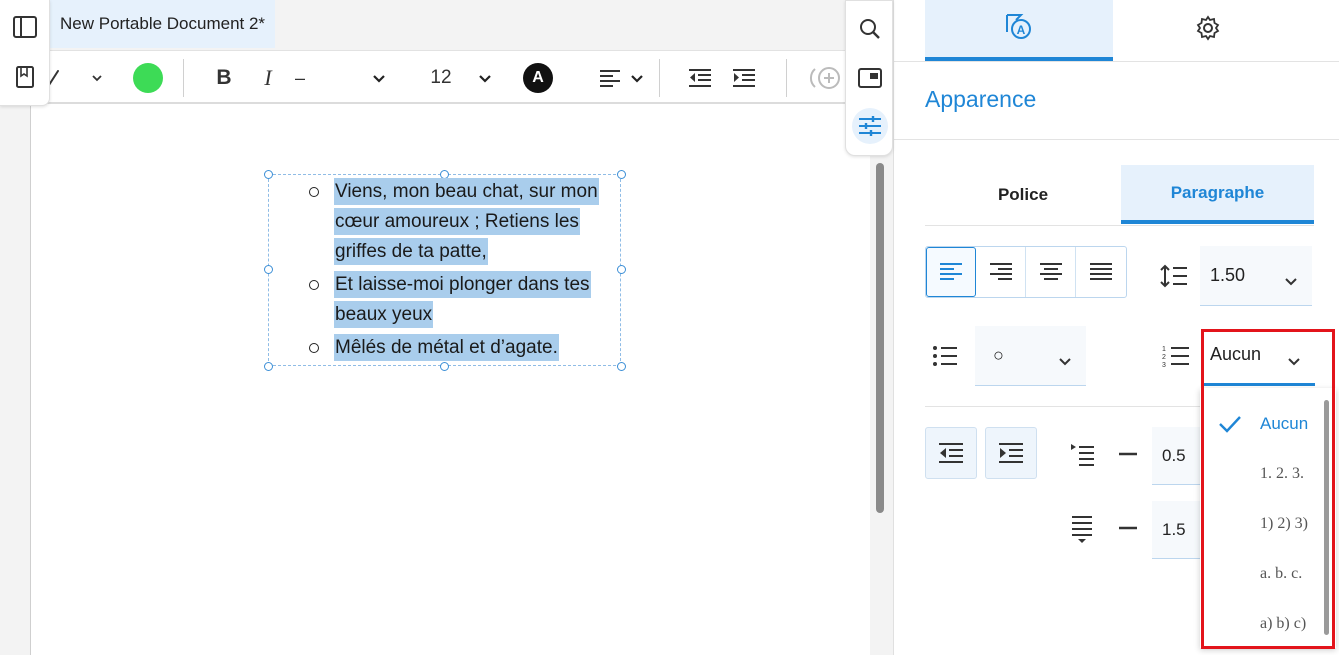 The image size is (1339, 655). I want to click on appearance-tab-icon: A, so click(1019, 28).